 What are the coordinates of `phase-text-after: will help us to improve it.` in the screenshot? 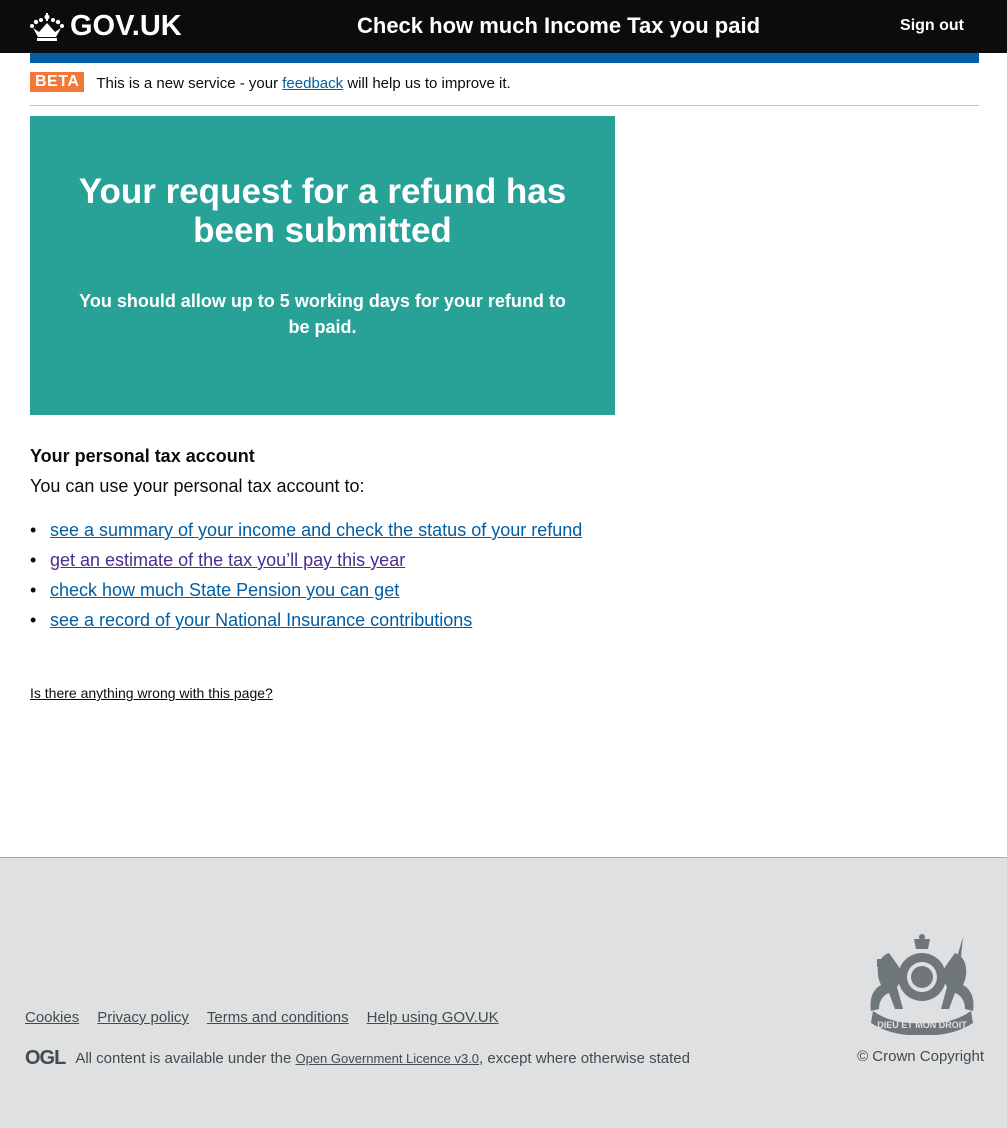 It's located at (427, 83).